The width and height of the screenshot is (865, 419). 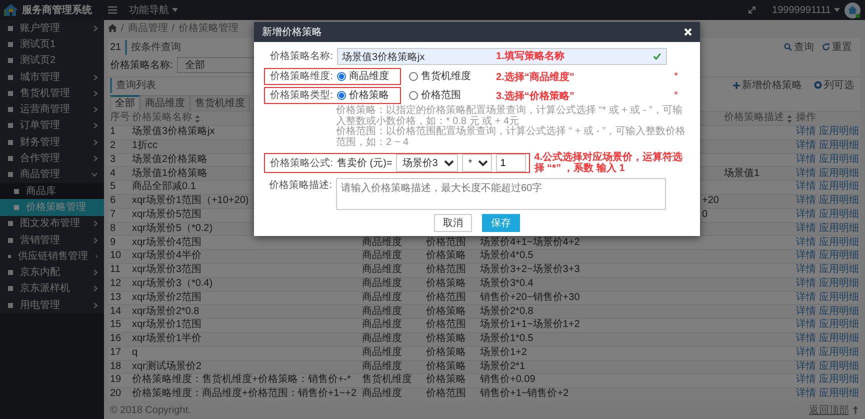 I want to click on table-cell: q, so click(x=135, y=353).